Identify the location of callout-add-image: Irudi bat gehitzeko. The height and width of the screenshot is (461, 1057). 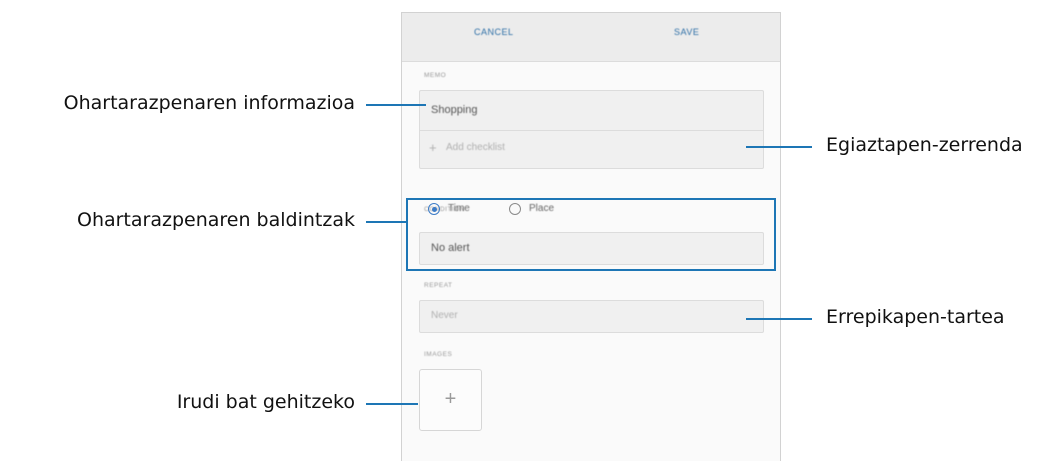
(265, 402).